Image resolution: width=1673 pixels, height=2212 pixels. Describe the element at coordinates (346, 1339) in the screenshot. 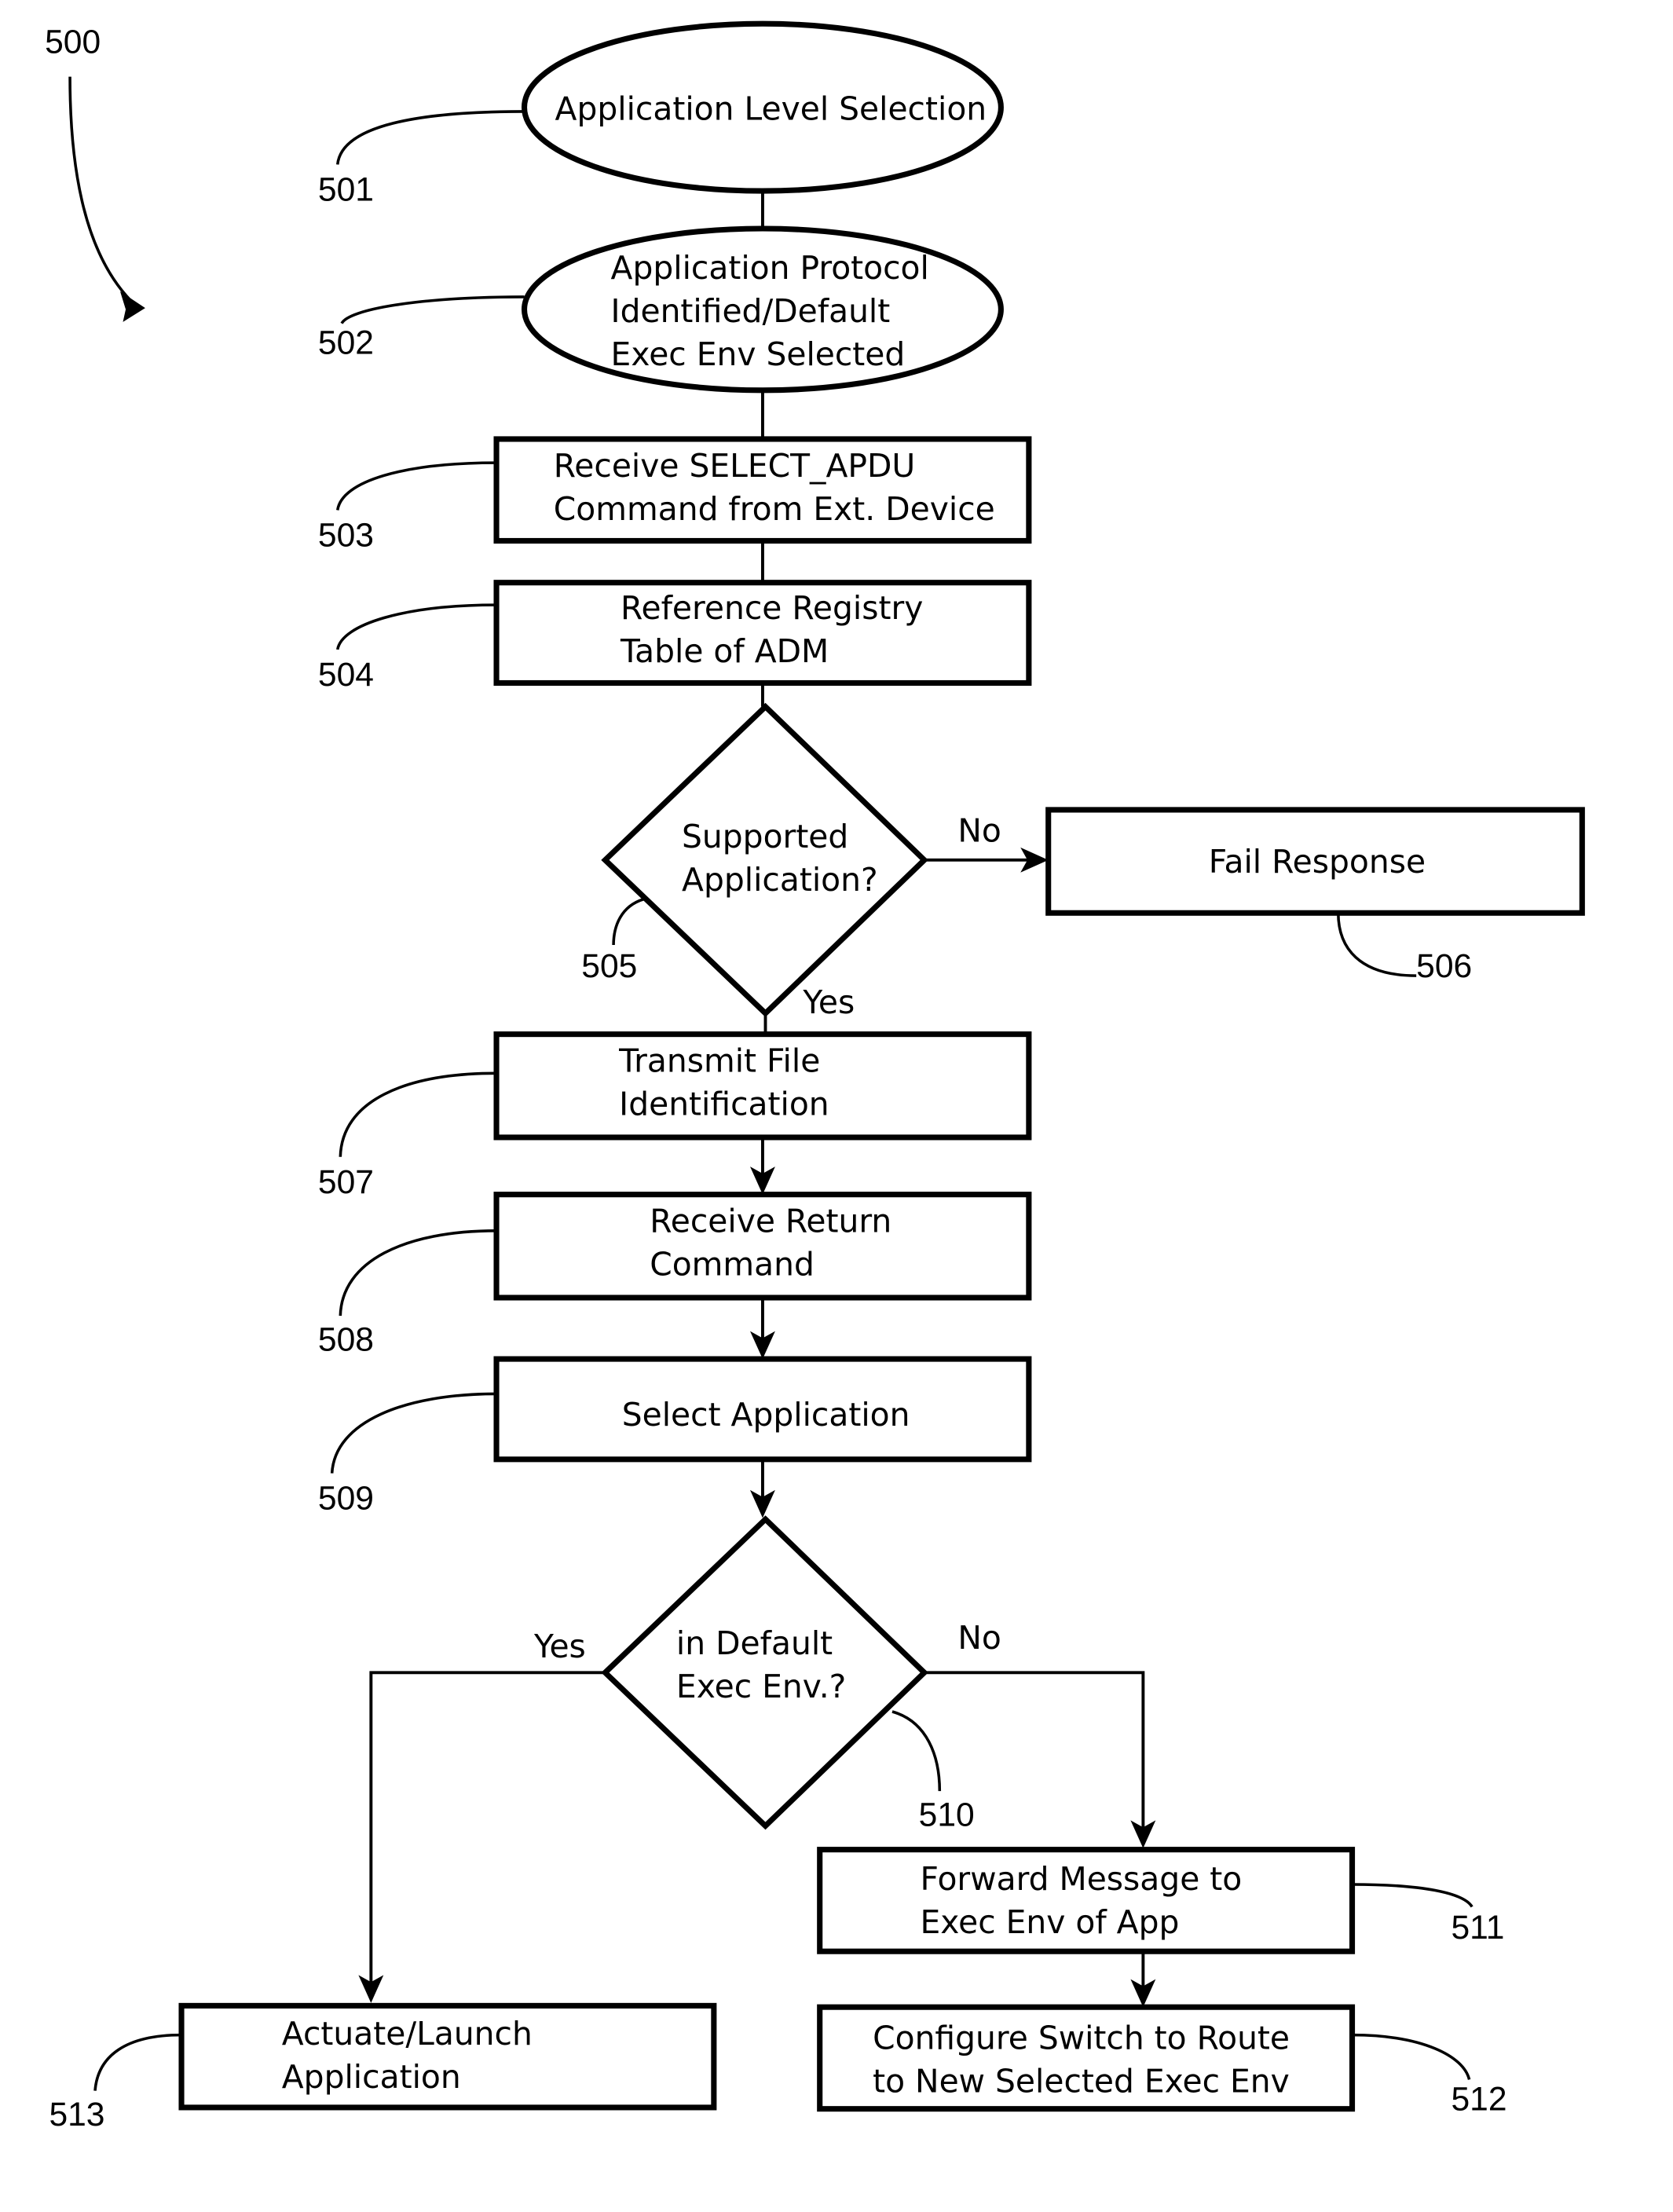

I see `ref-508: 508` at that location.